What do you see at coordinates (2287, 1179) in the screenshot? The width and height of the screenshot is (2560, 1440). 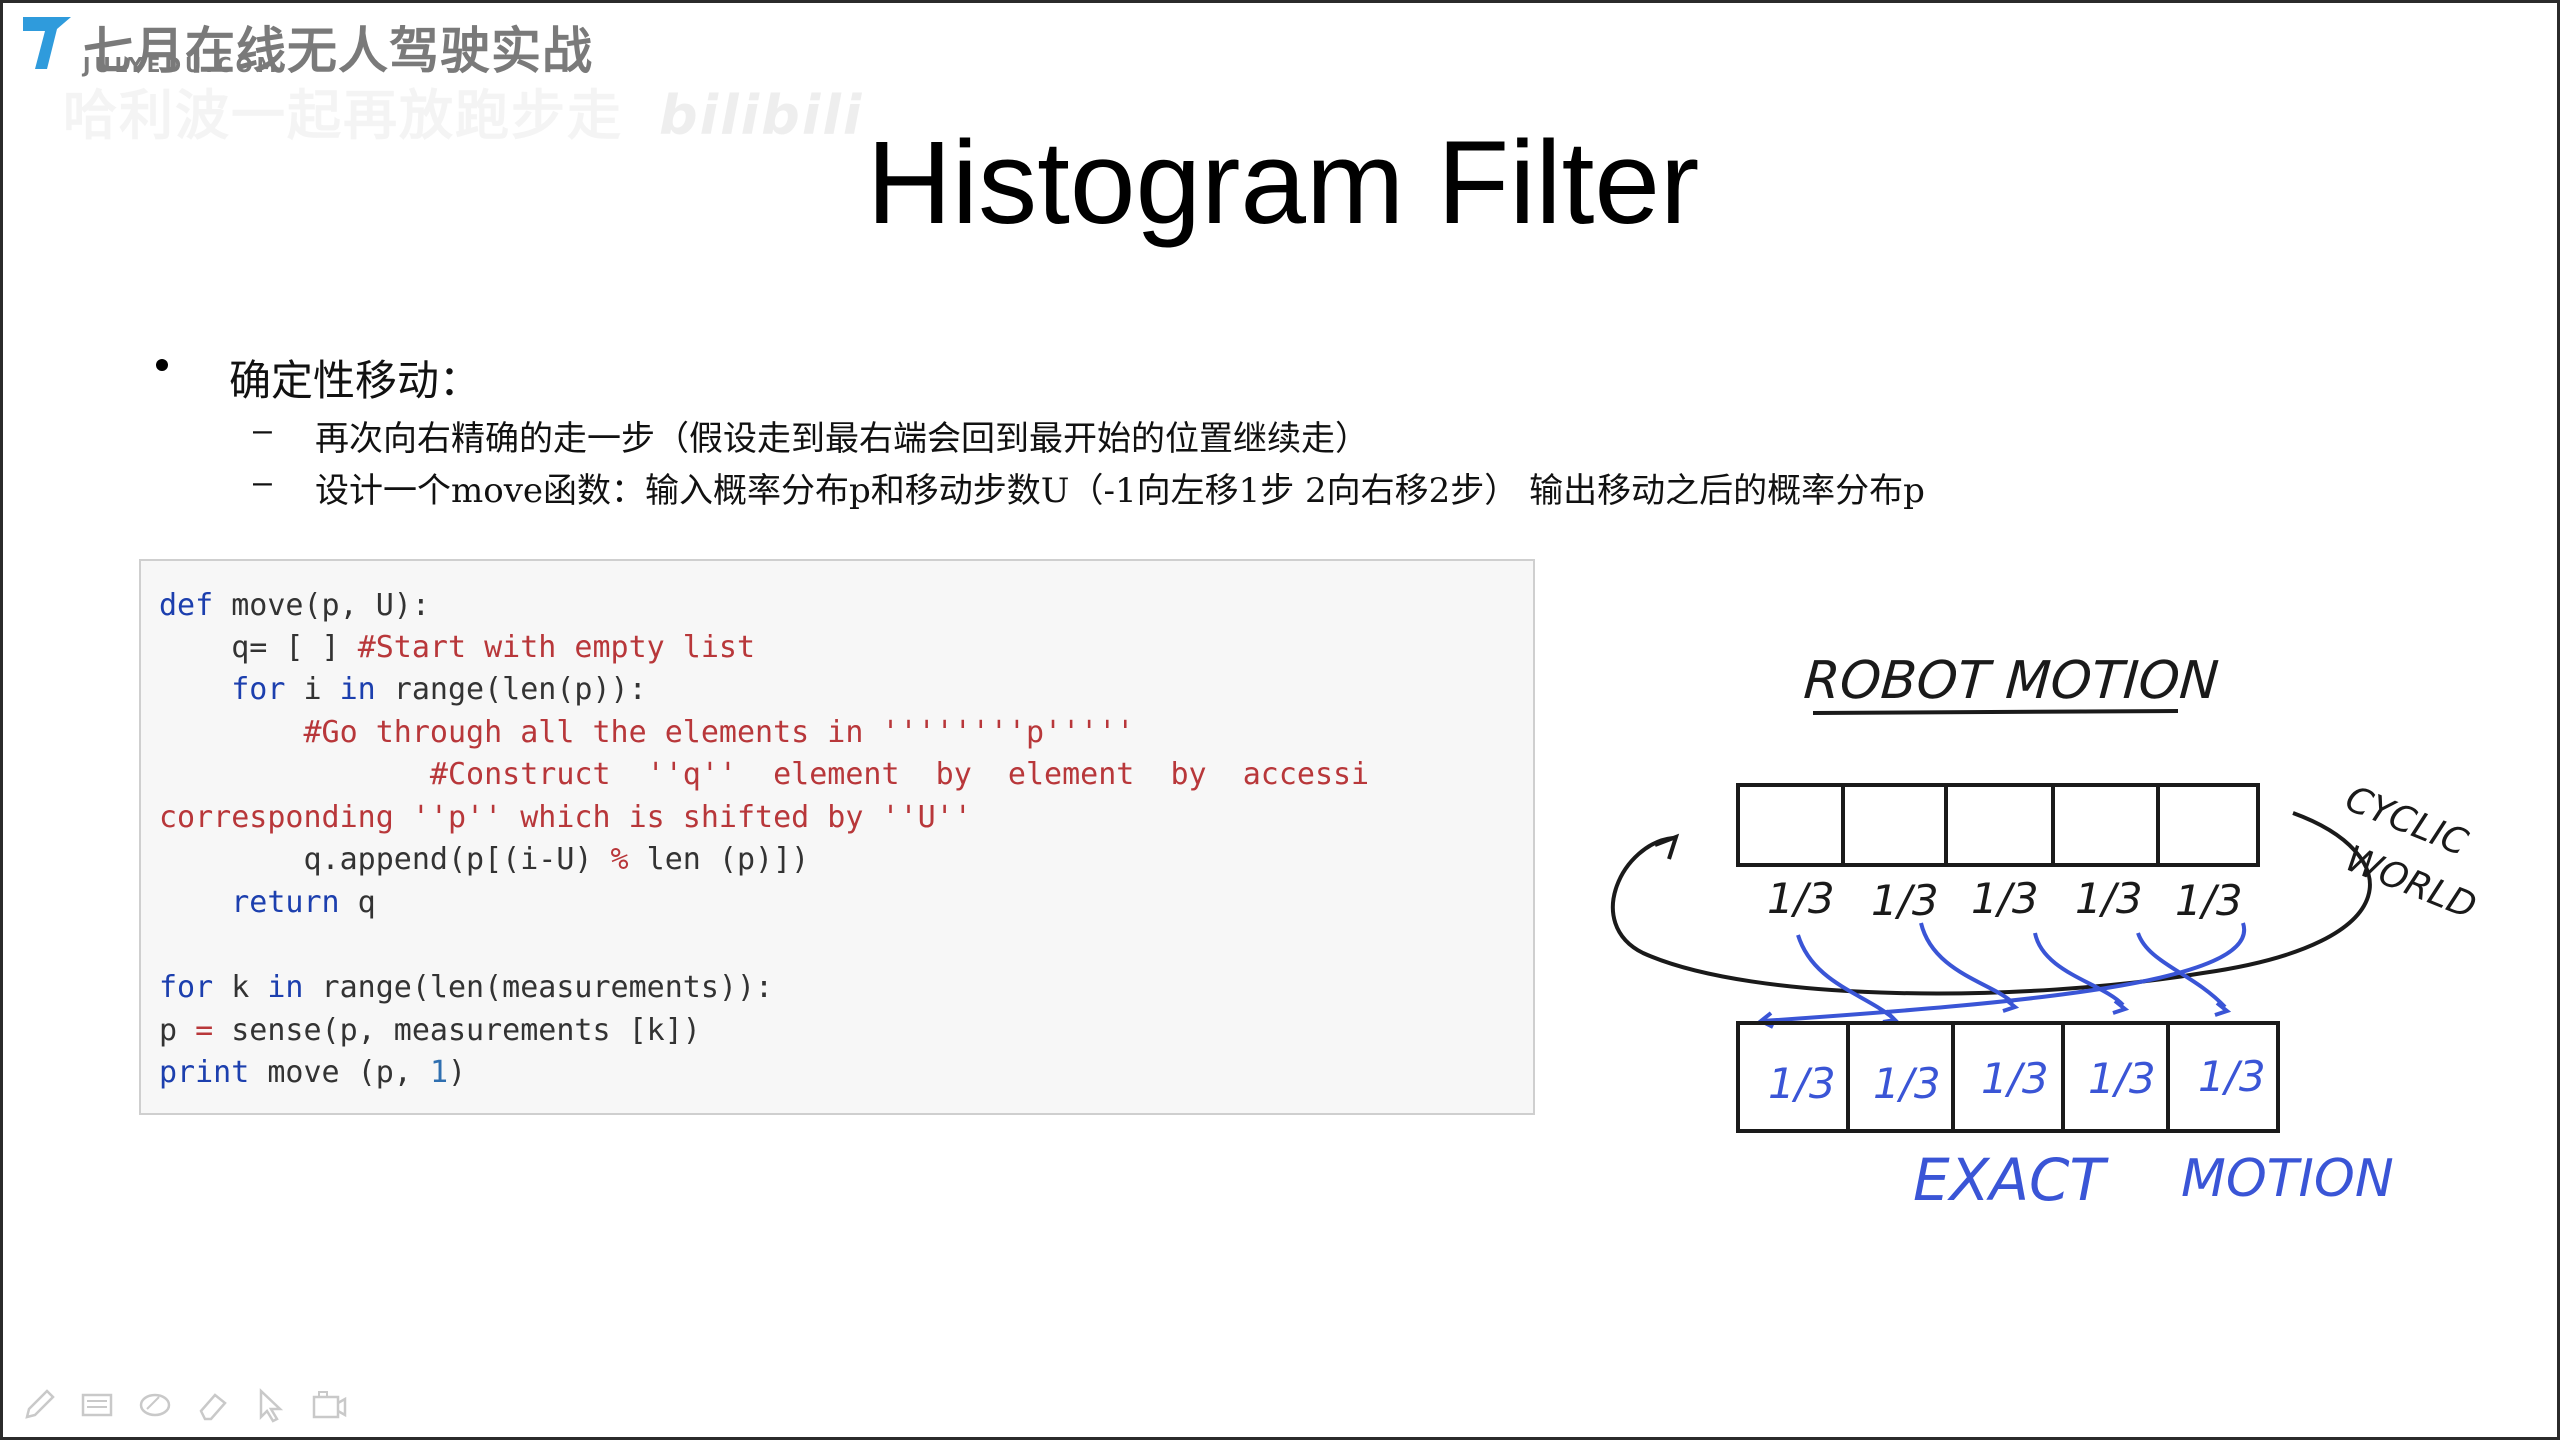 I see `motion-label: MOTION` at bounding box center [2287, 1179].